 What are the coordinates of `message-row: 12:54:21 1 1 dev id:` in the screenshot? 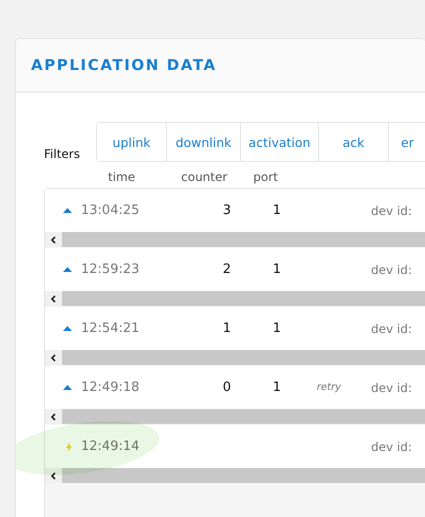 It's located at (235, 336).